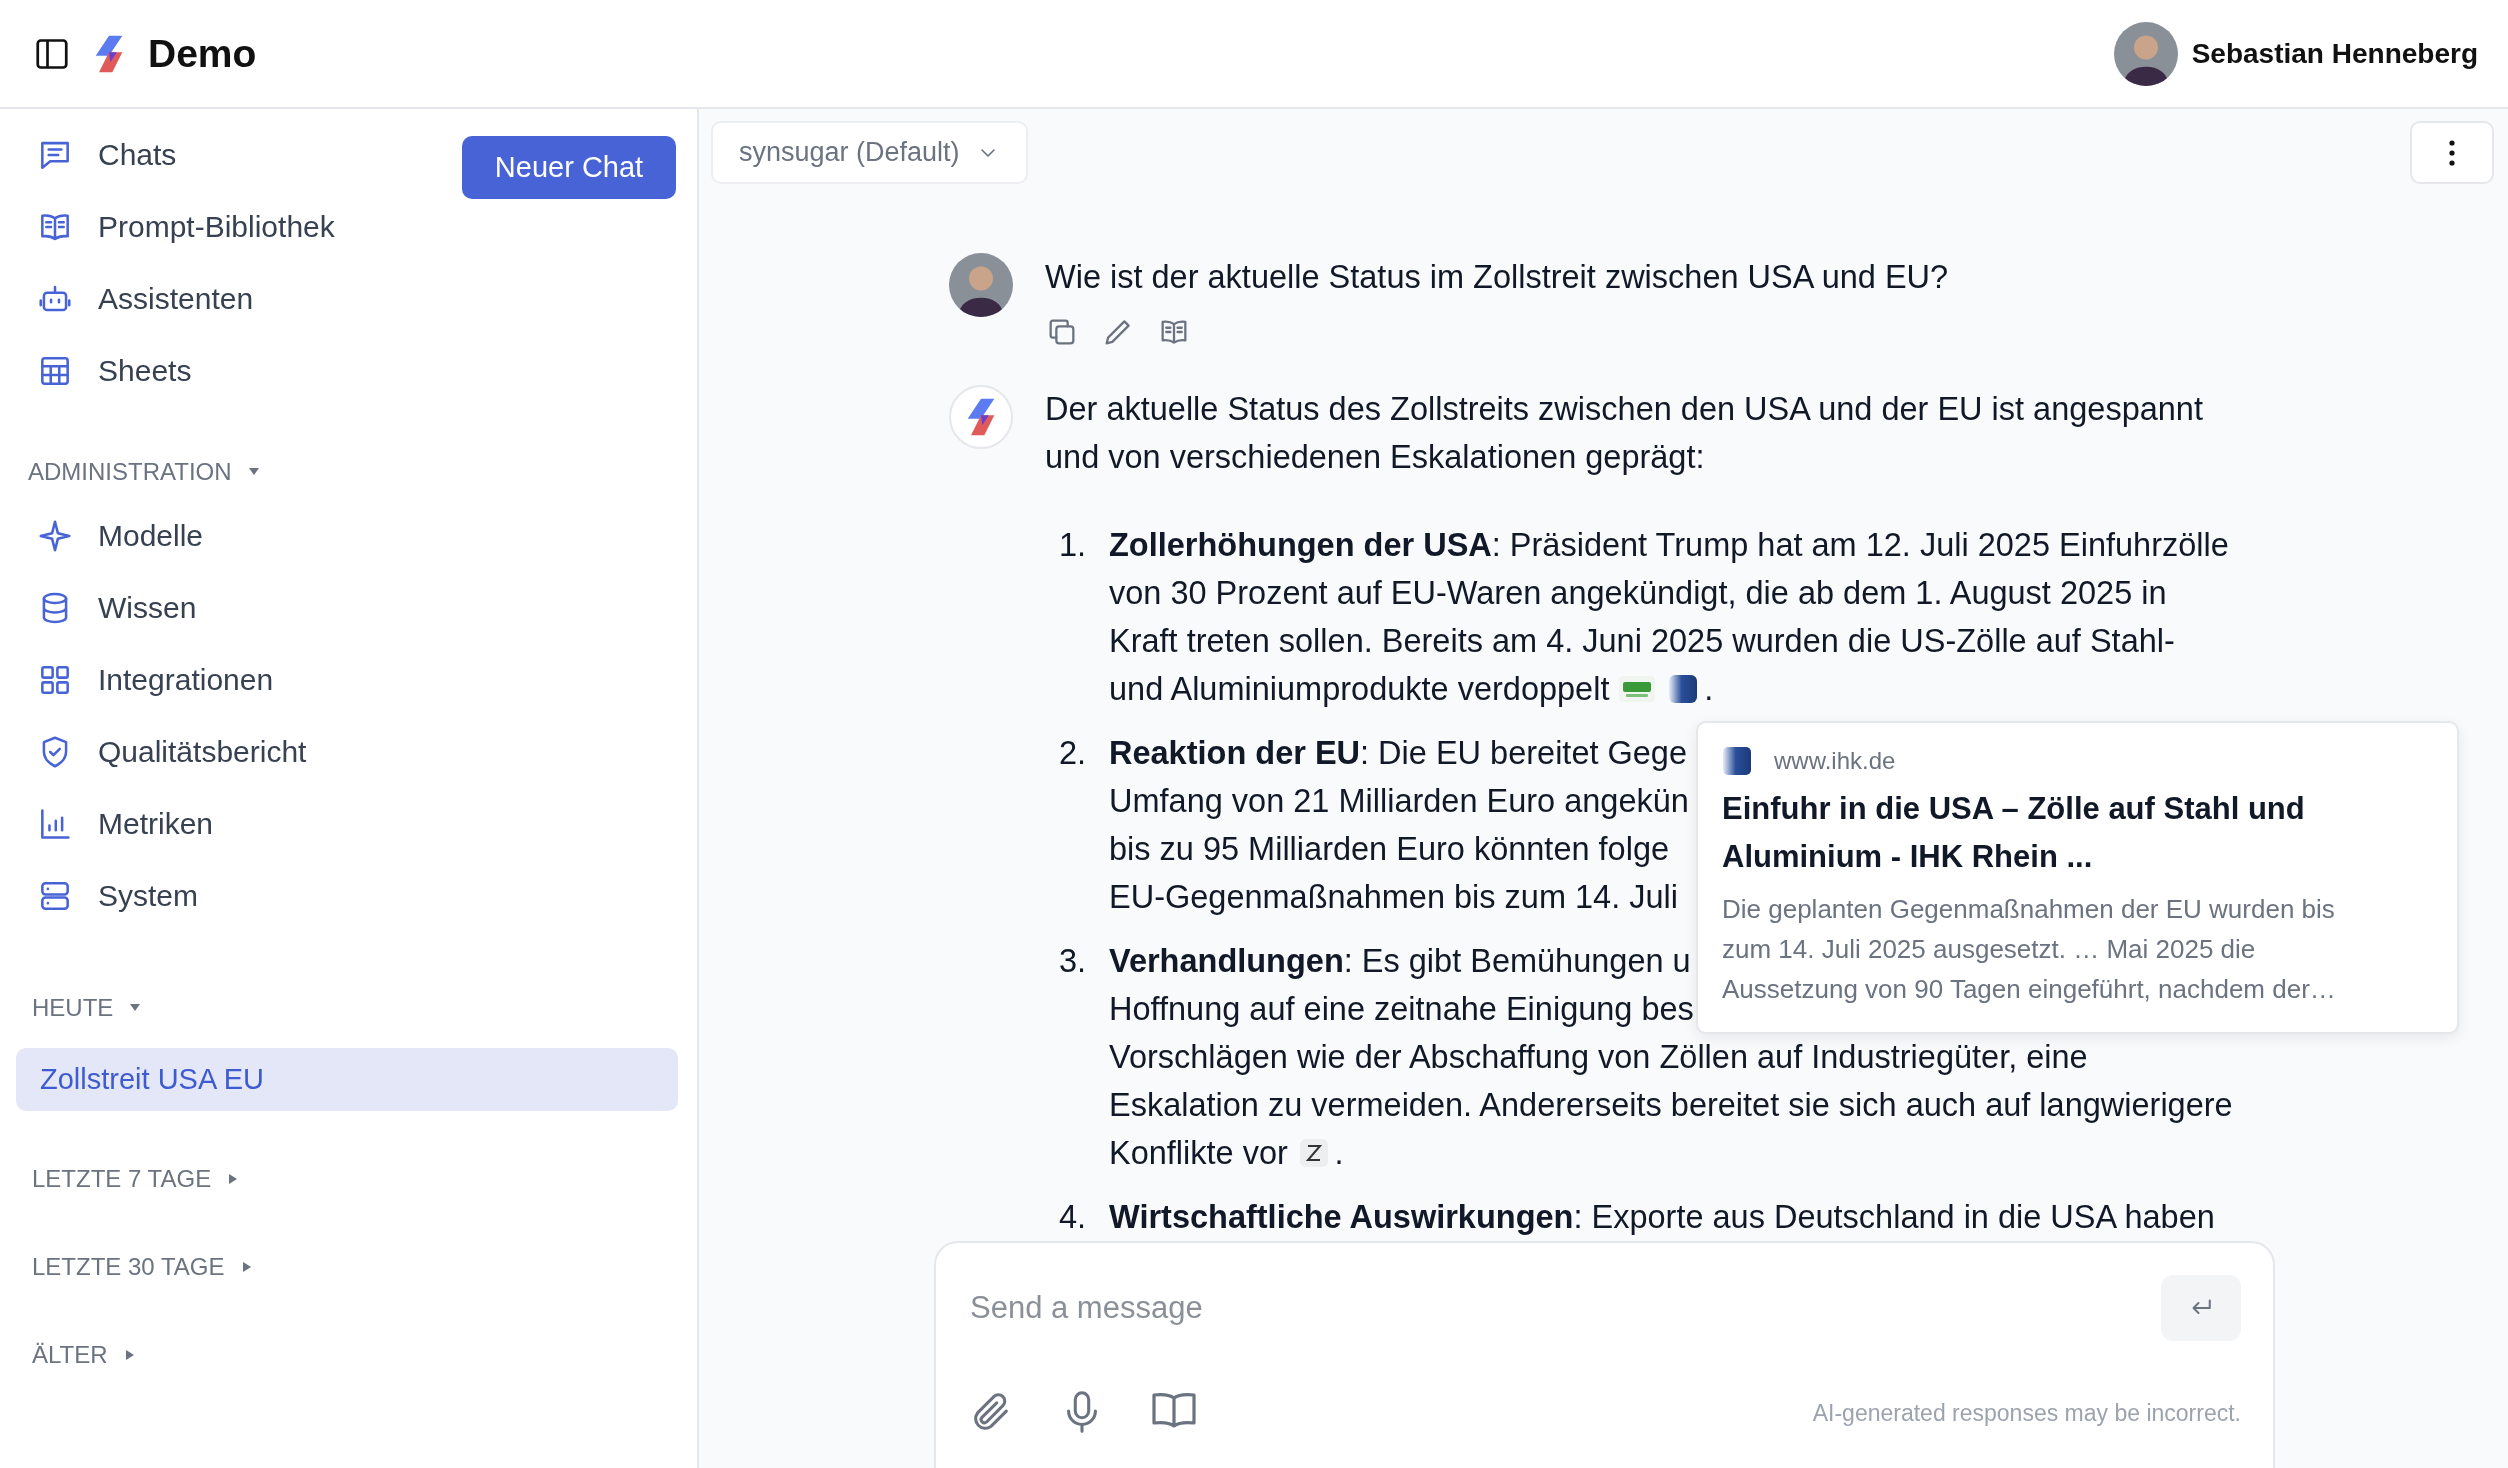  What do you see at coordinates (348, 536) in the screenshot?
I see `nav-item: Modelle` at bounding box center [348, 536].